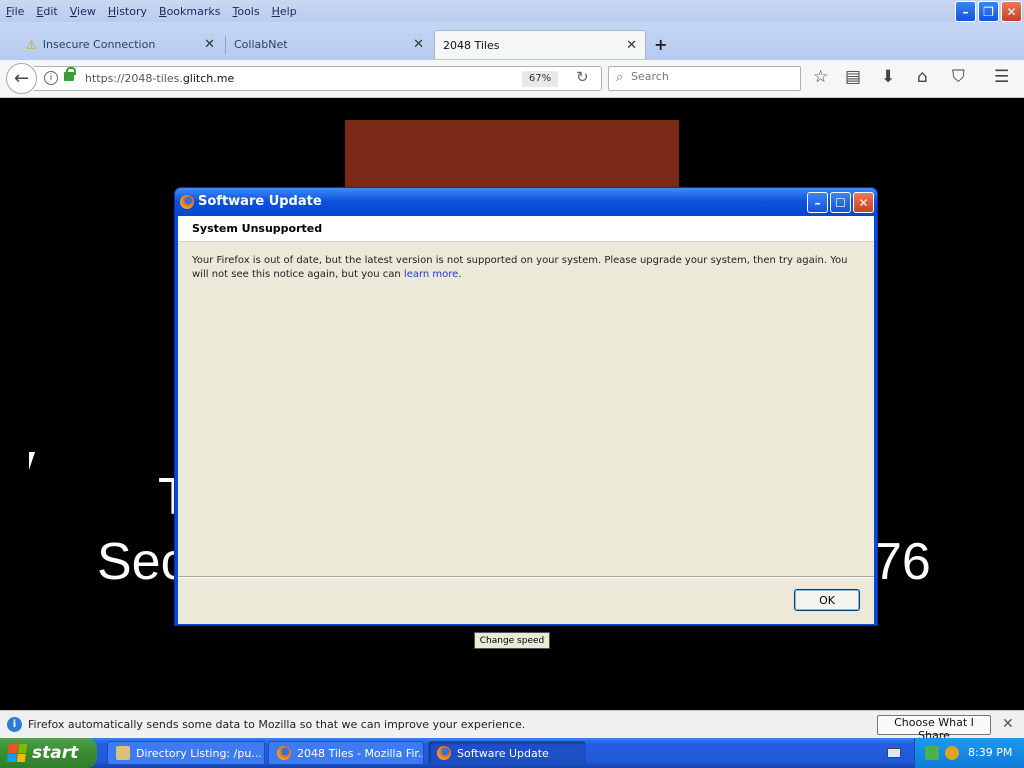 The image size is (1024, 768). What do you see at coordinates (952, 753) in the screenshot?
I see `search-tray-icon` at bounding box center [952, 753].